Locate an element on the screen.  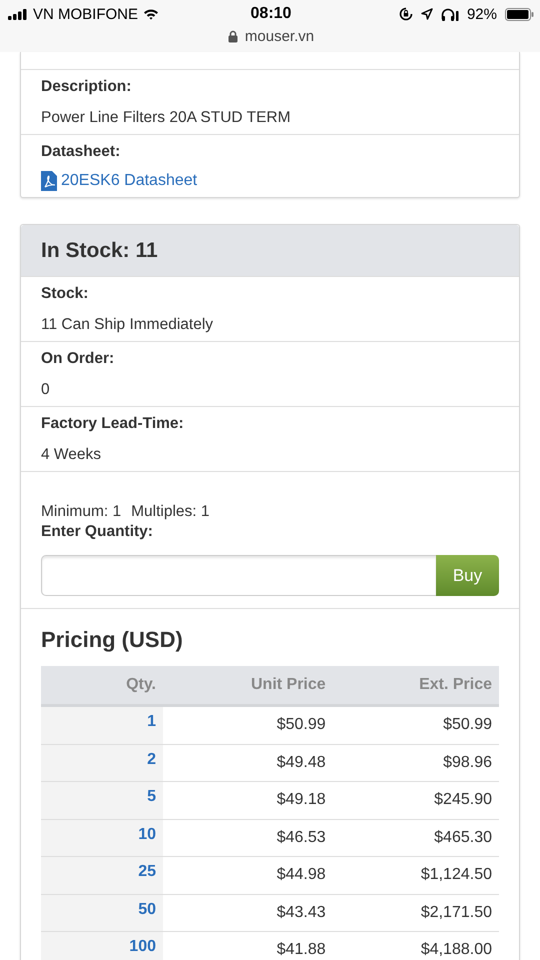
location-icon is located at coordinates (426, 14).